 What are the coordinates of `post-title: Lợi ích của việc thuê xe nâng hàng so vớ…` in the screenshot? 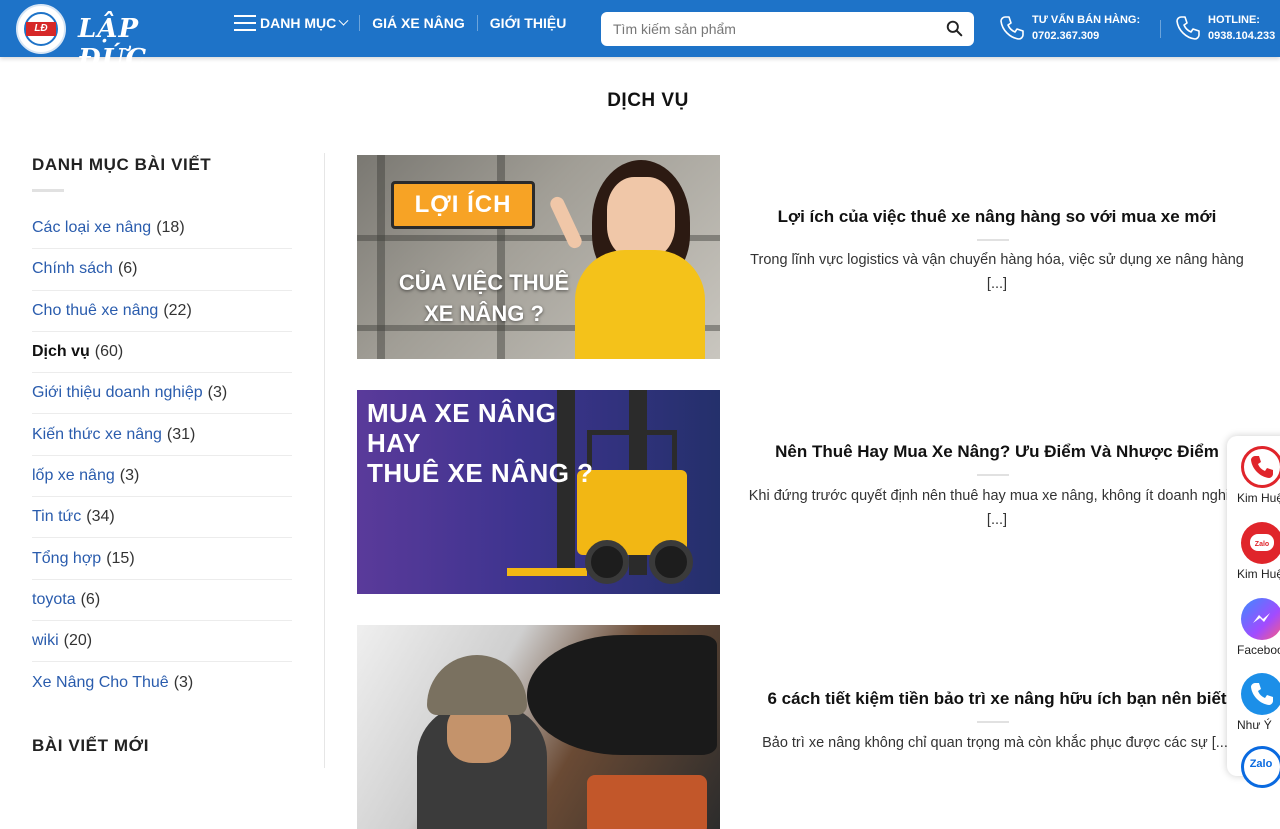 It's located at (997, 217).